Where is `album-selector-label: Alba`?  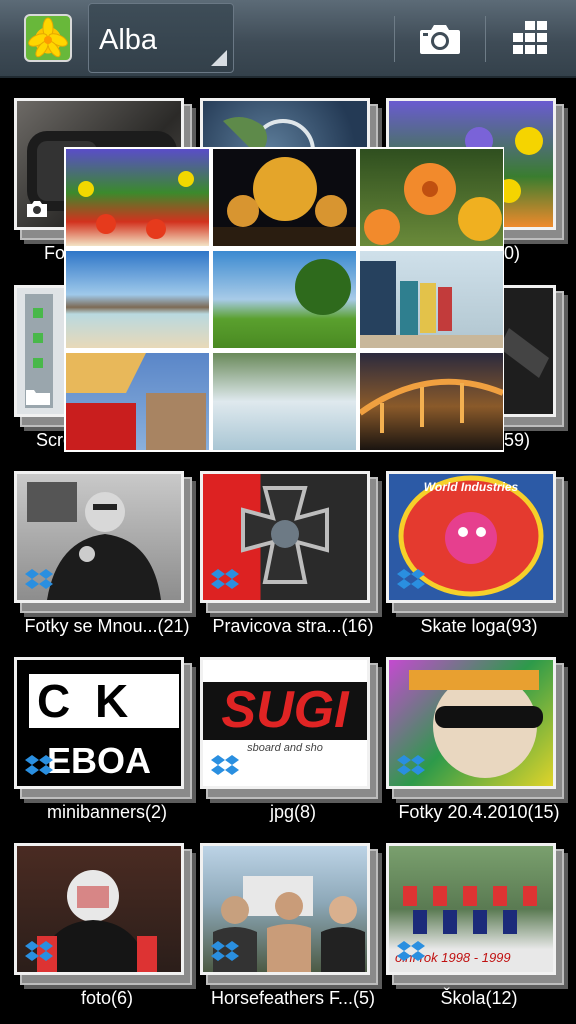 album-selector-label: Alba is located at coordinates (128, 40).